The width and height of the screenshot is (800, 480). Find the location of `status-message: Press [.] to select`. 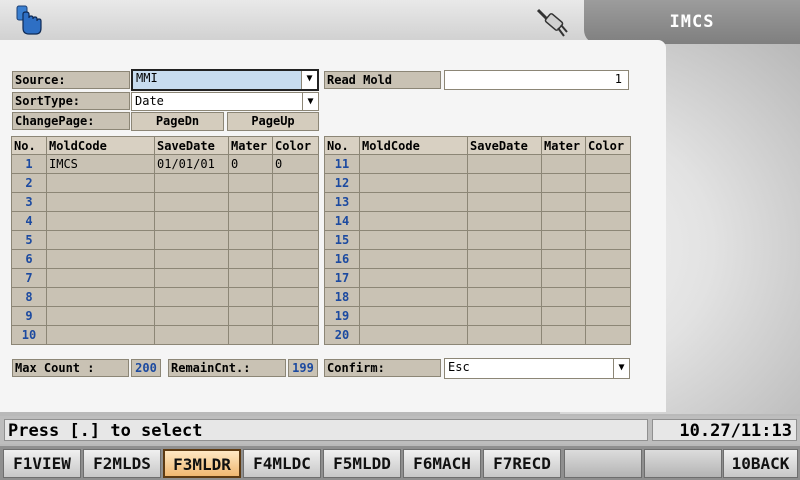

status-message: Press [.] to select is located at coordinates (326, 430).